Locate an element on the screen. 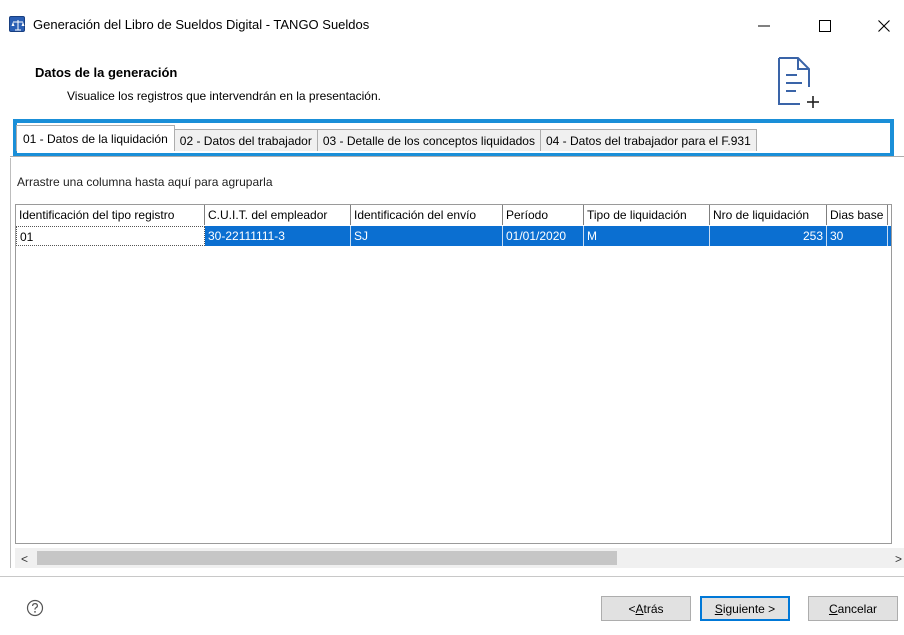  scales-app-icon is located at coordinates (17, 24).